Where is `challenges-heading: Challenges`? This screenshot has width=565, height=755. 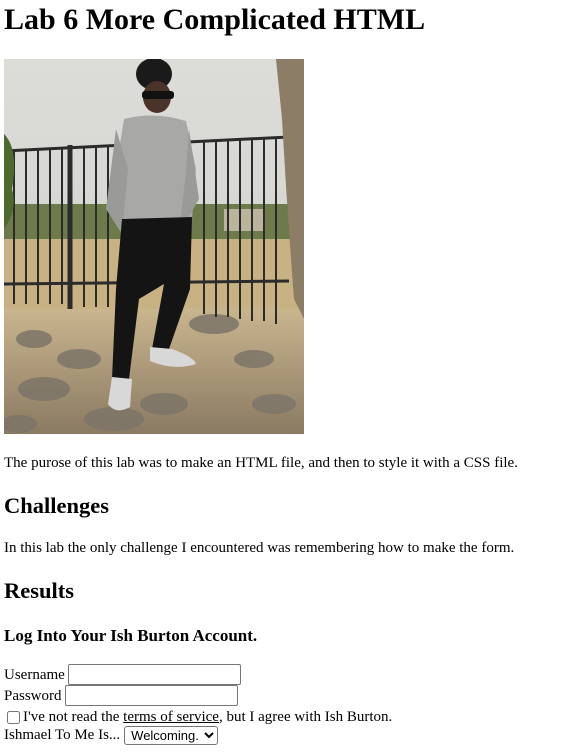
challenges-heading: Challenges is located at coordinates (57, 505).